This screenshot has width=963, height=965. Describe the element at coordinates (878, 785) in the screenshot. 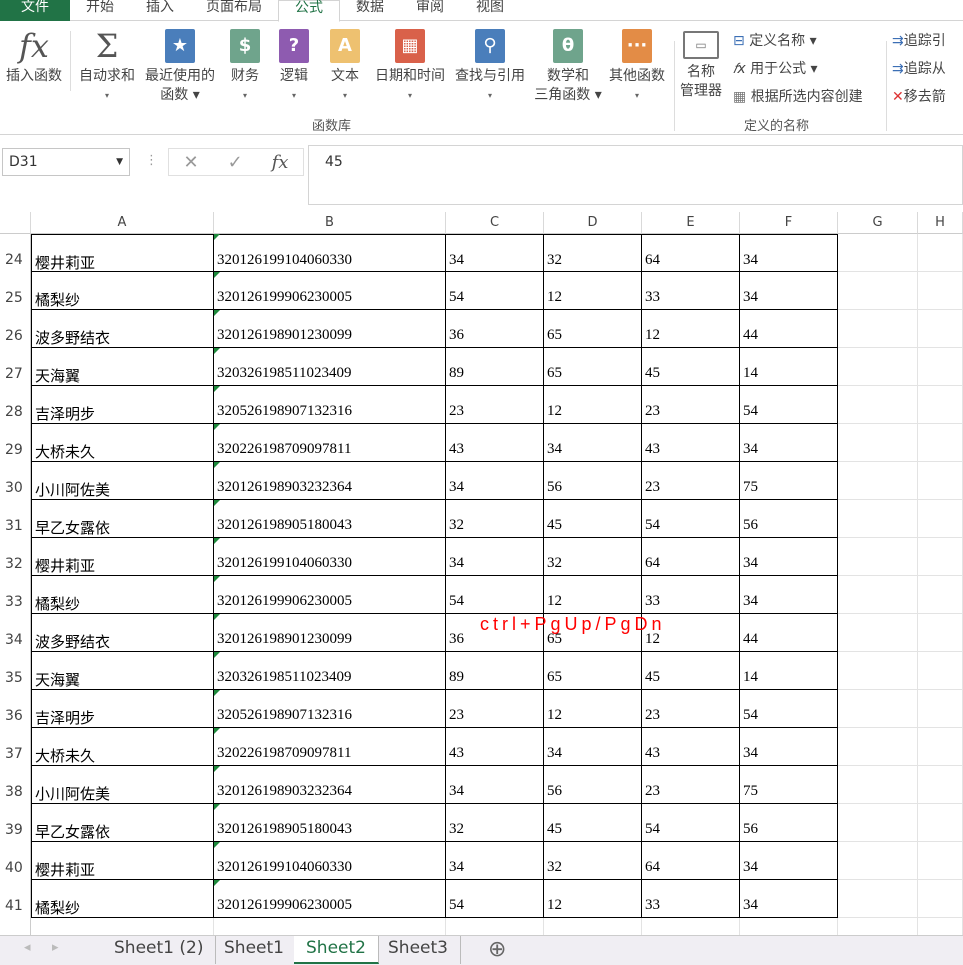

I see `cell-G38` at that location.